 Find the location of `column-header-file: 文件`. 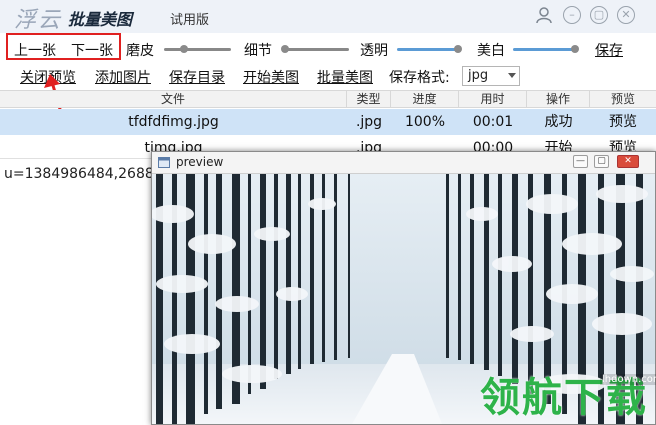

column-header-file: 文件 is located at coordinates (173, 99).